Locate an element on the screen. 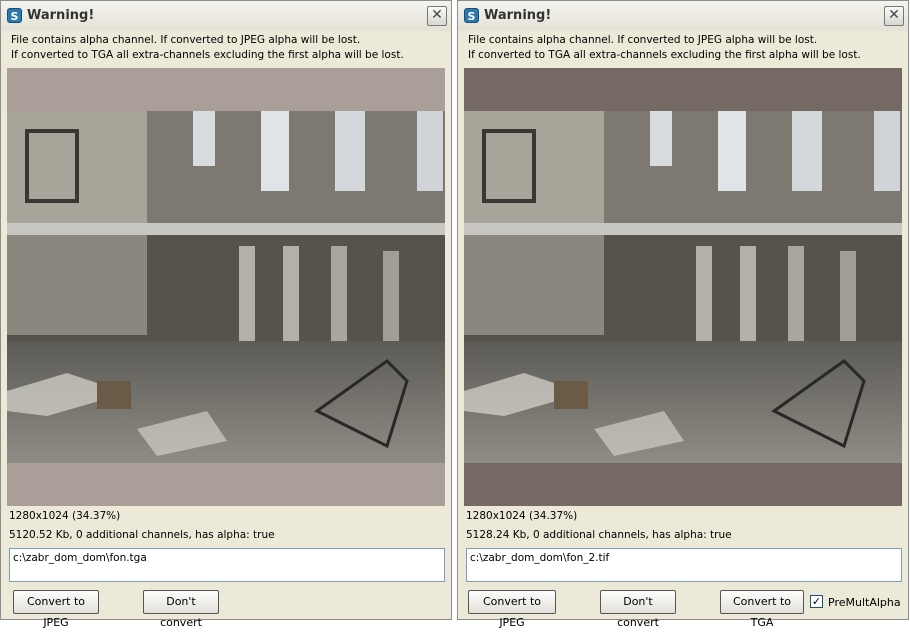  check-icon: ✓ is located at coordinates (816, 601).